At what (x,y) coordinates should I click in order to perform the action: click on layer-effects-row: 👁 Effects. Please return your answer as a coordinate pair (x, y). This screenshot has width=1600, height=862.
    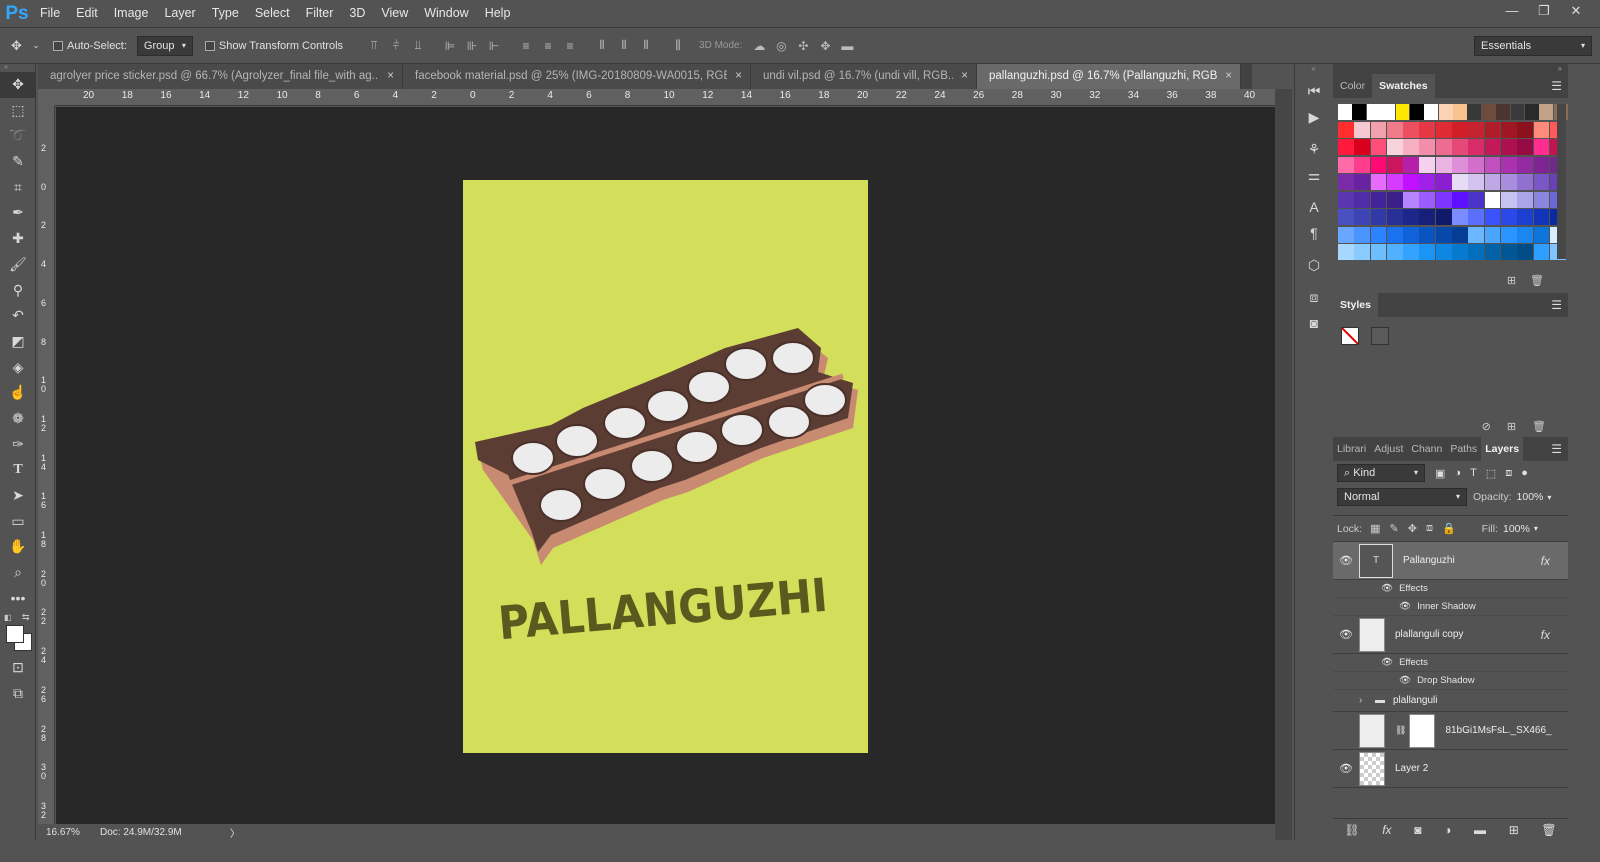
    Looking at the image, I should click on (1450, 663).